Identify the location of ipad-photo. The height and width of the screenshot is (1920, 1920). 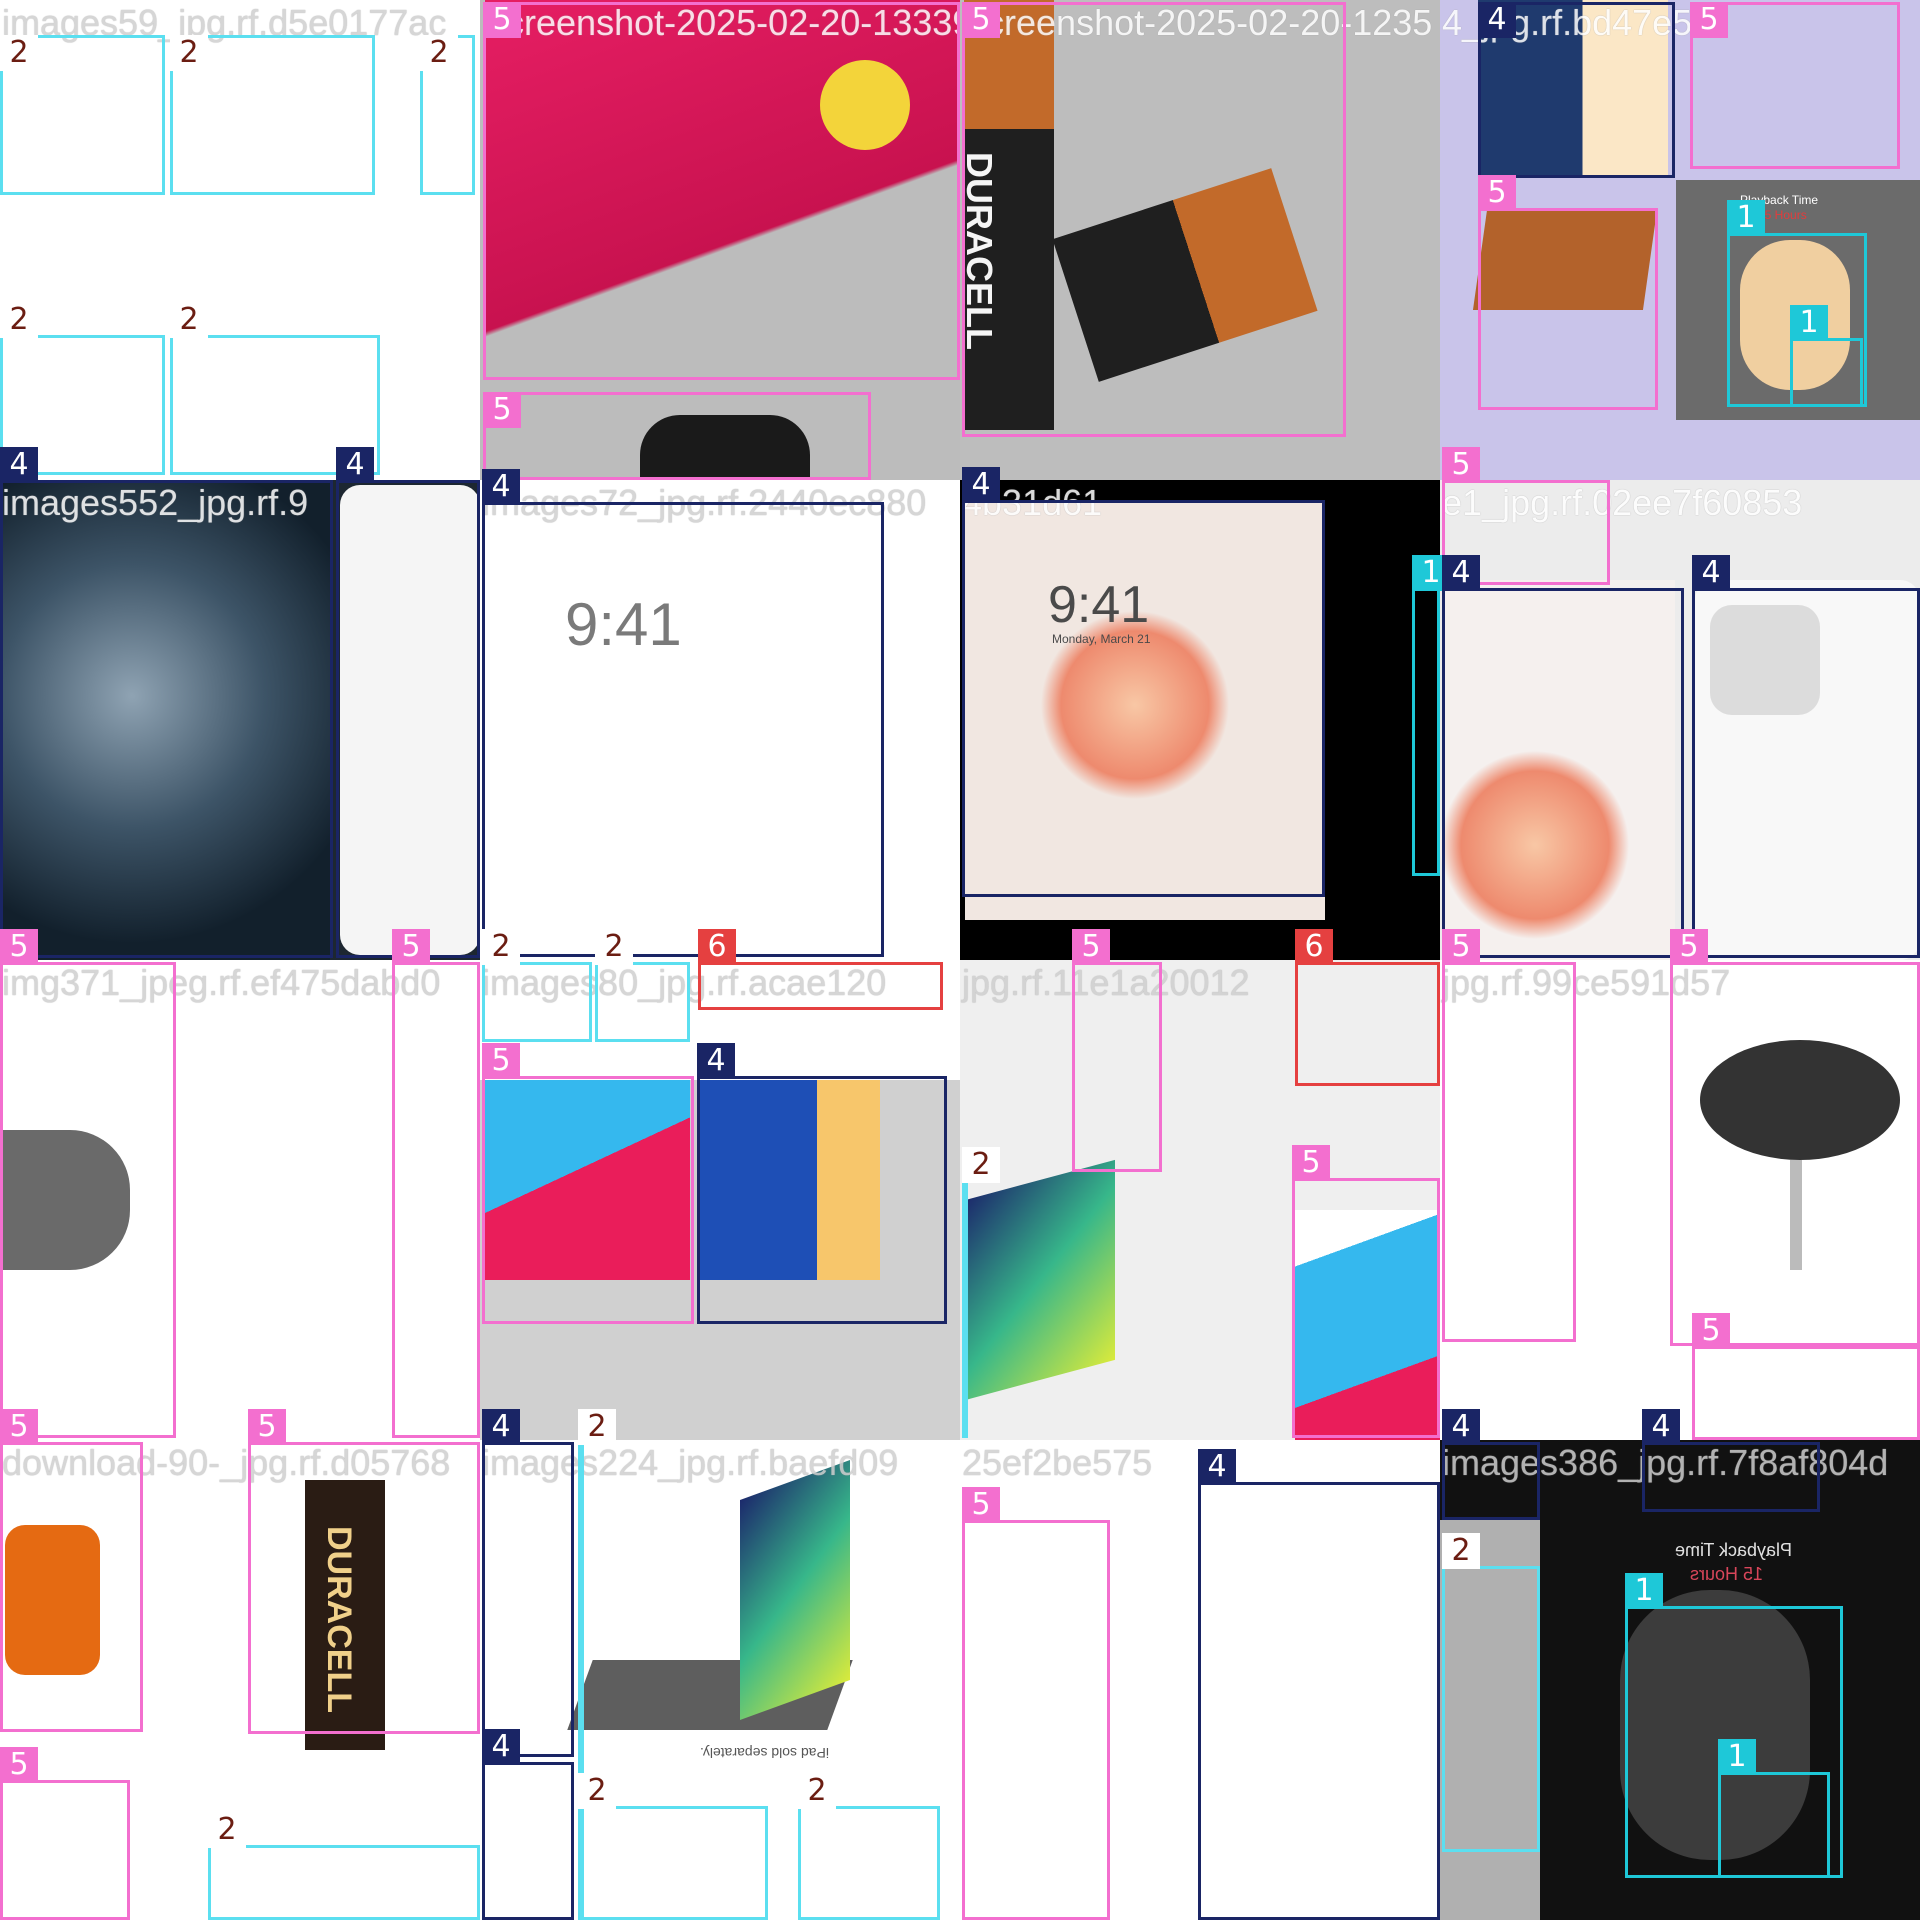
(1040, 1280).